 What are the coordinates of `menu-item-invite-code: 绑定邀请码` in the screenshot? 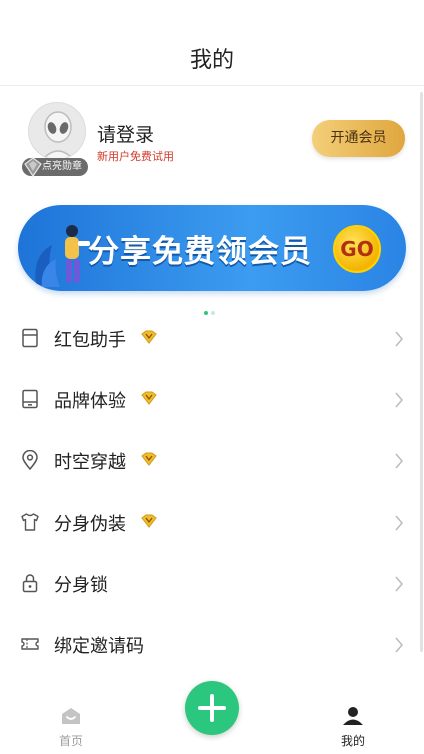 It's located at (212, 644).